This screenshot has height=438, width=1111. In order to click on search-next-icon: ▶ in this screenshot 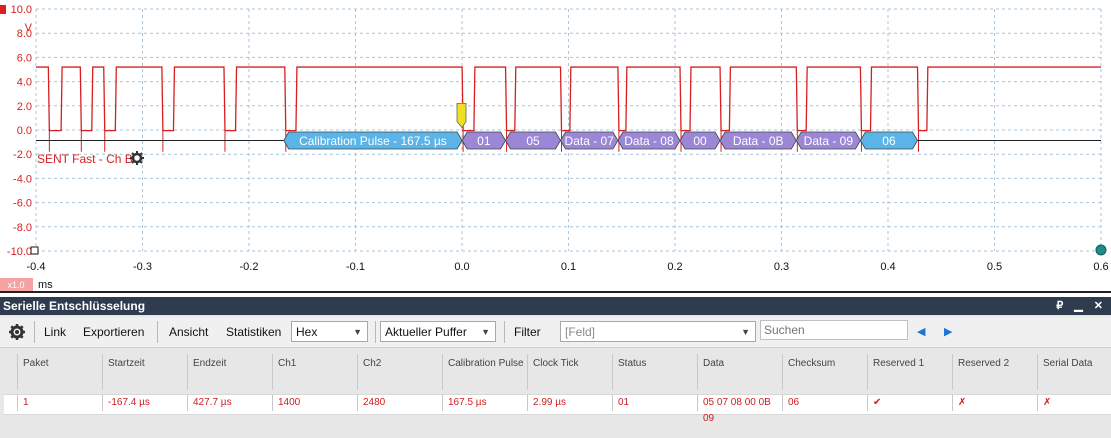, I will do `click(948, 332)`.